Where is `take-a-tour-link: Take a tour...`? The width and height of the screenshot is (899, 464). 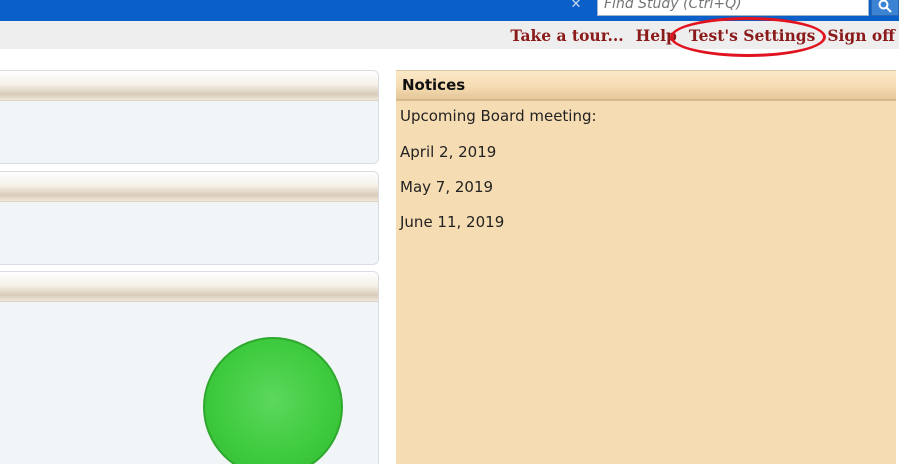 take-a-tour-link: Take a tour... is located at coordinates (566, 35).